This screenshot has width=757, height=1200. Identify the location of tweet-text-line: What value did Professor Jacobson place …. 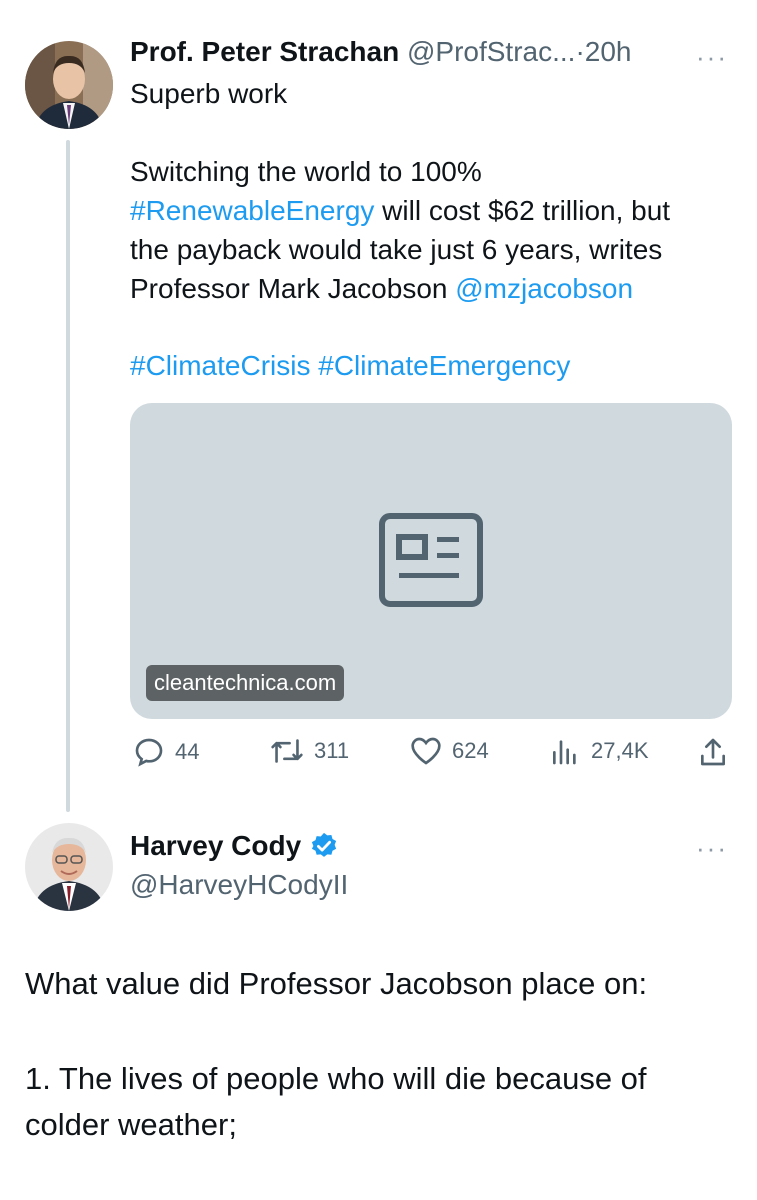
(336, 983).